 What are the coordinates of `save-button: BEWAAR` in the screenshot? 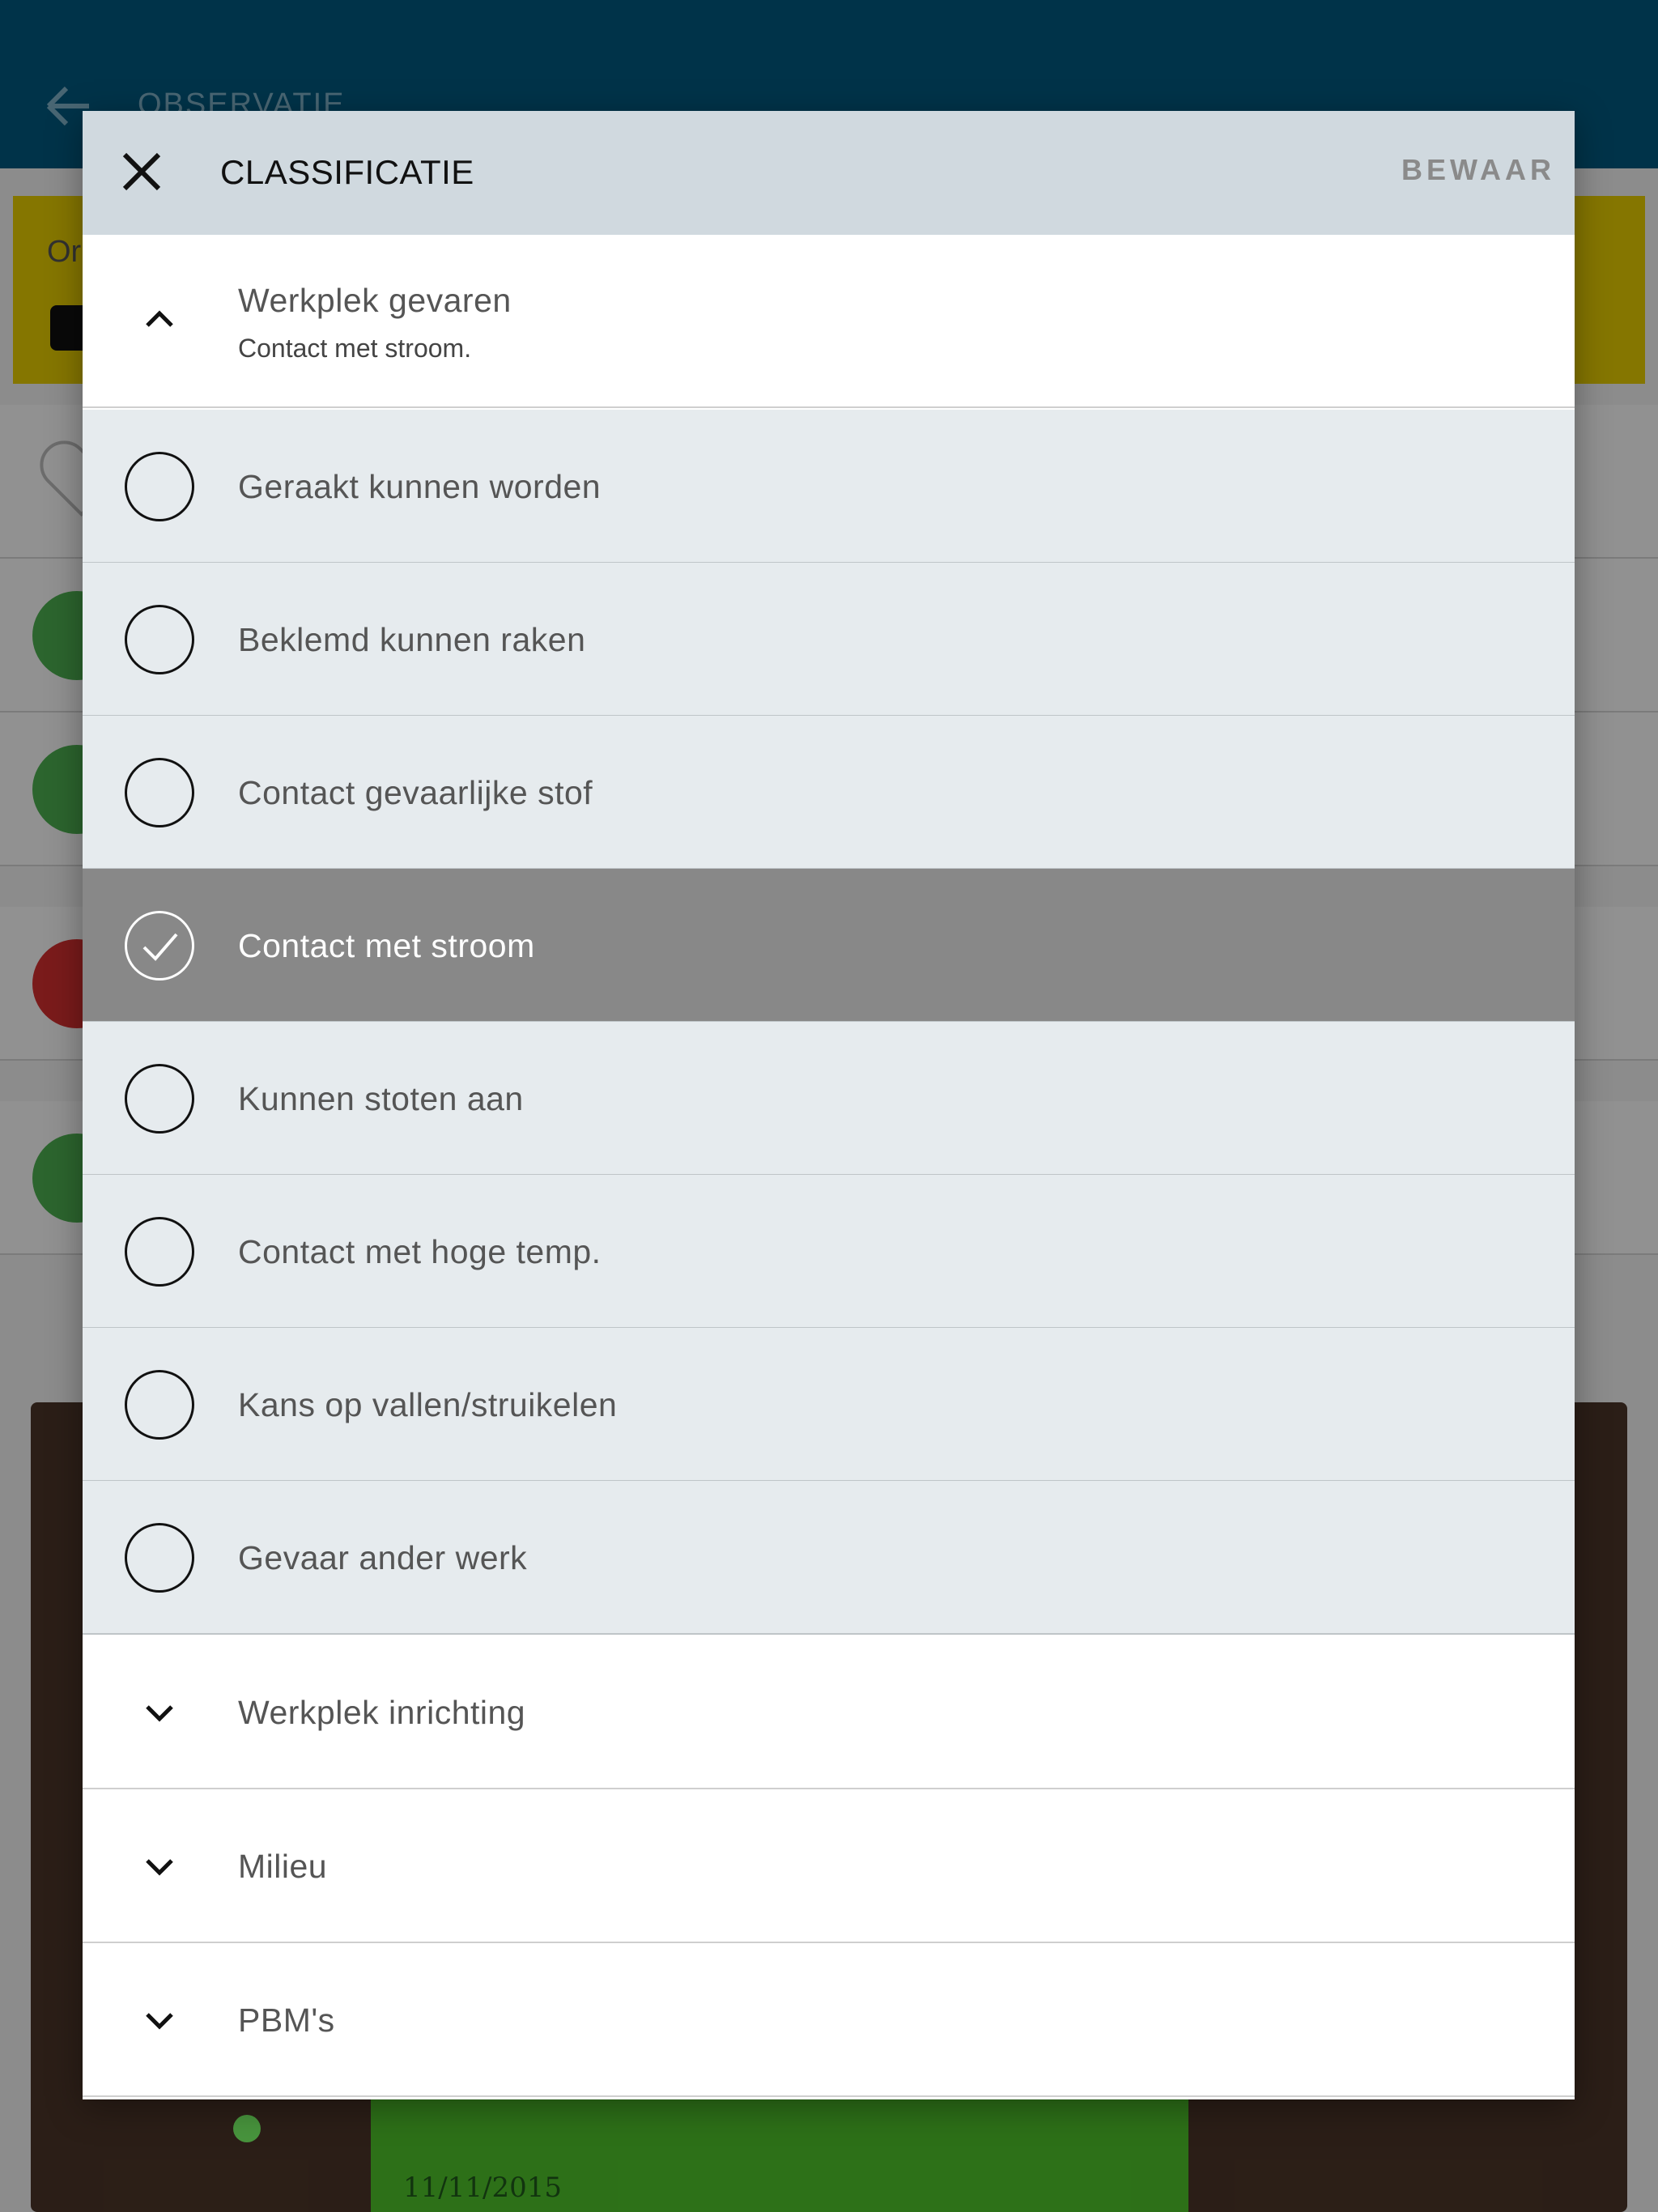 It's located at (1478, 170).